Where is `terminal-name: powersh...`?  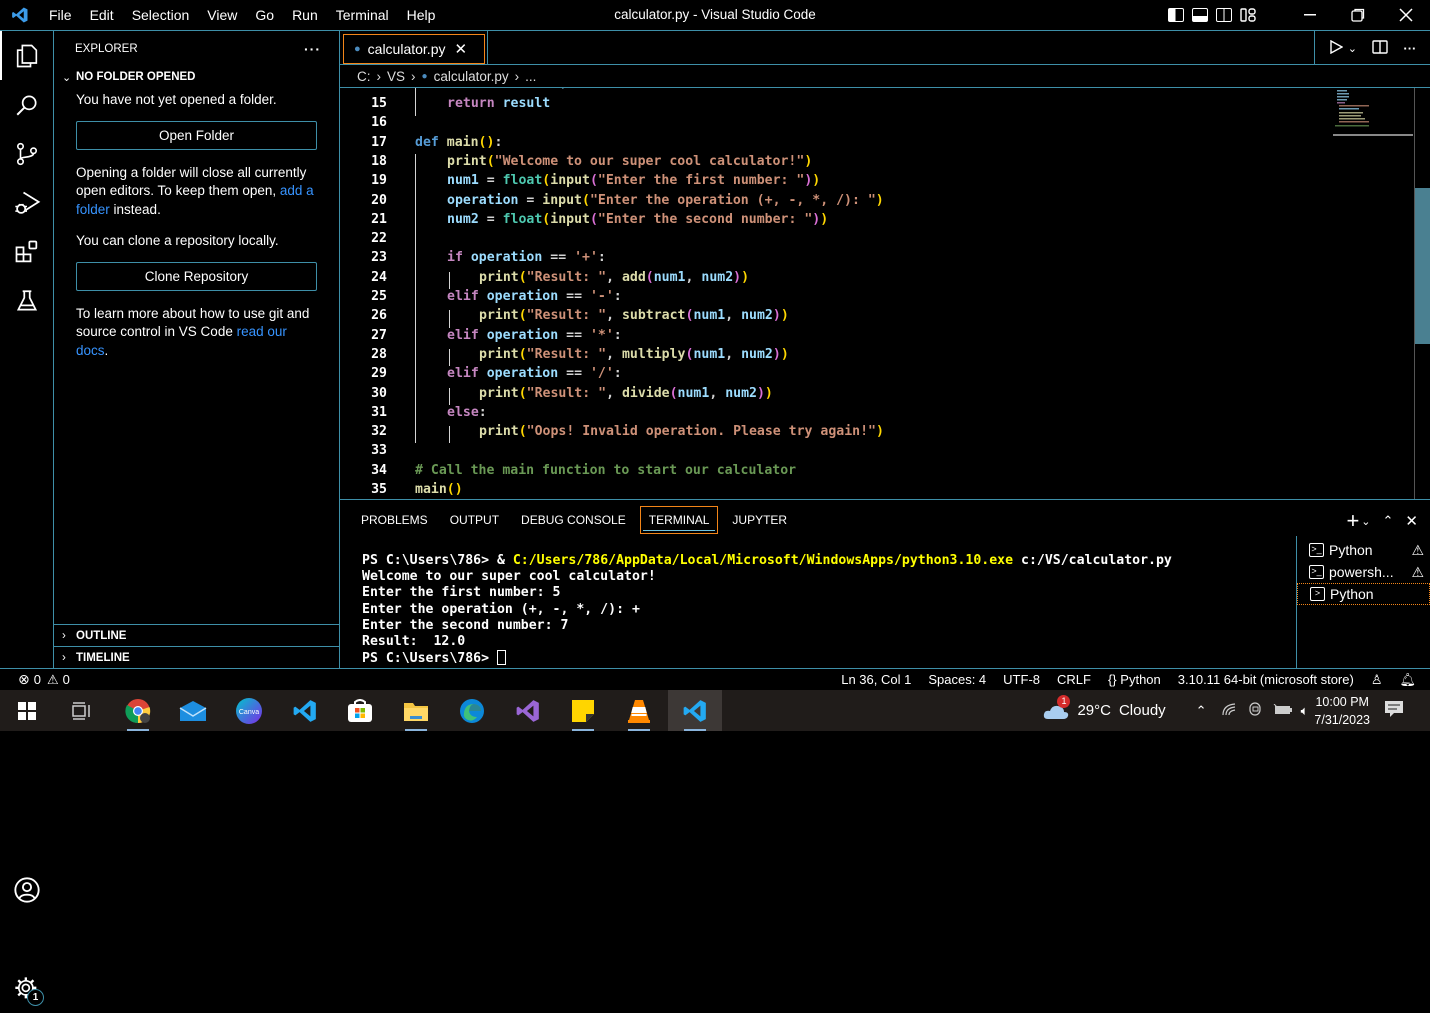
terminal-name: powersh... is located at coordinates (1361, 572).